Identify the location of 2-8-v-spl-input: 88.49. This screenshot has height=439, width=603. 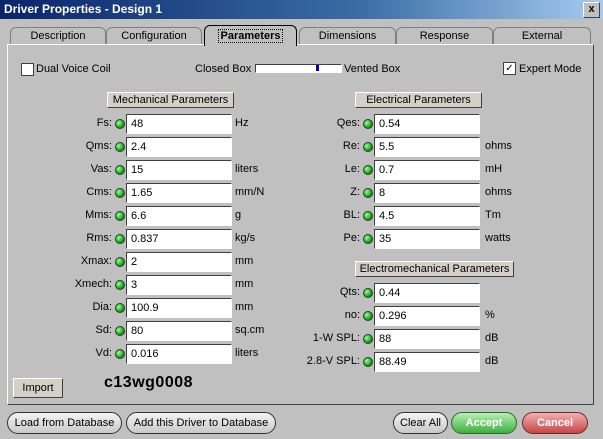
(427, 362).